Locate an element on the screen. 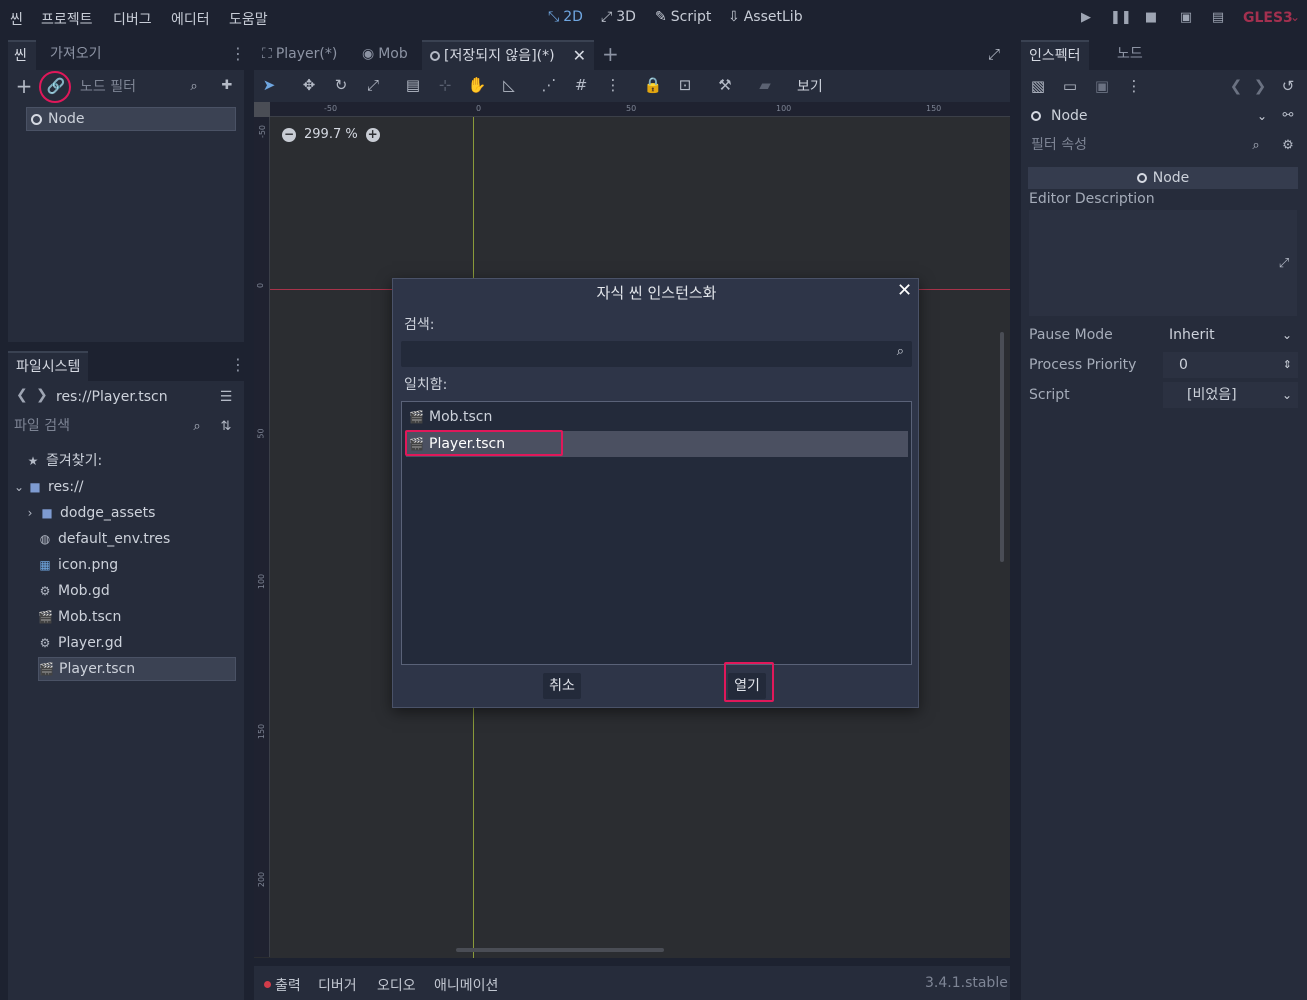 The image size is (1307, 1000). camera-icon: ▰ is located at coordinates (765, 85).